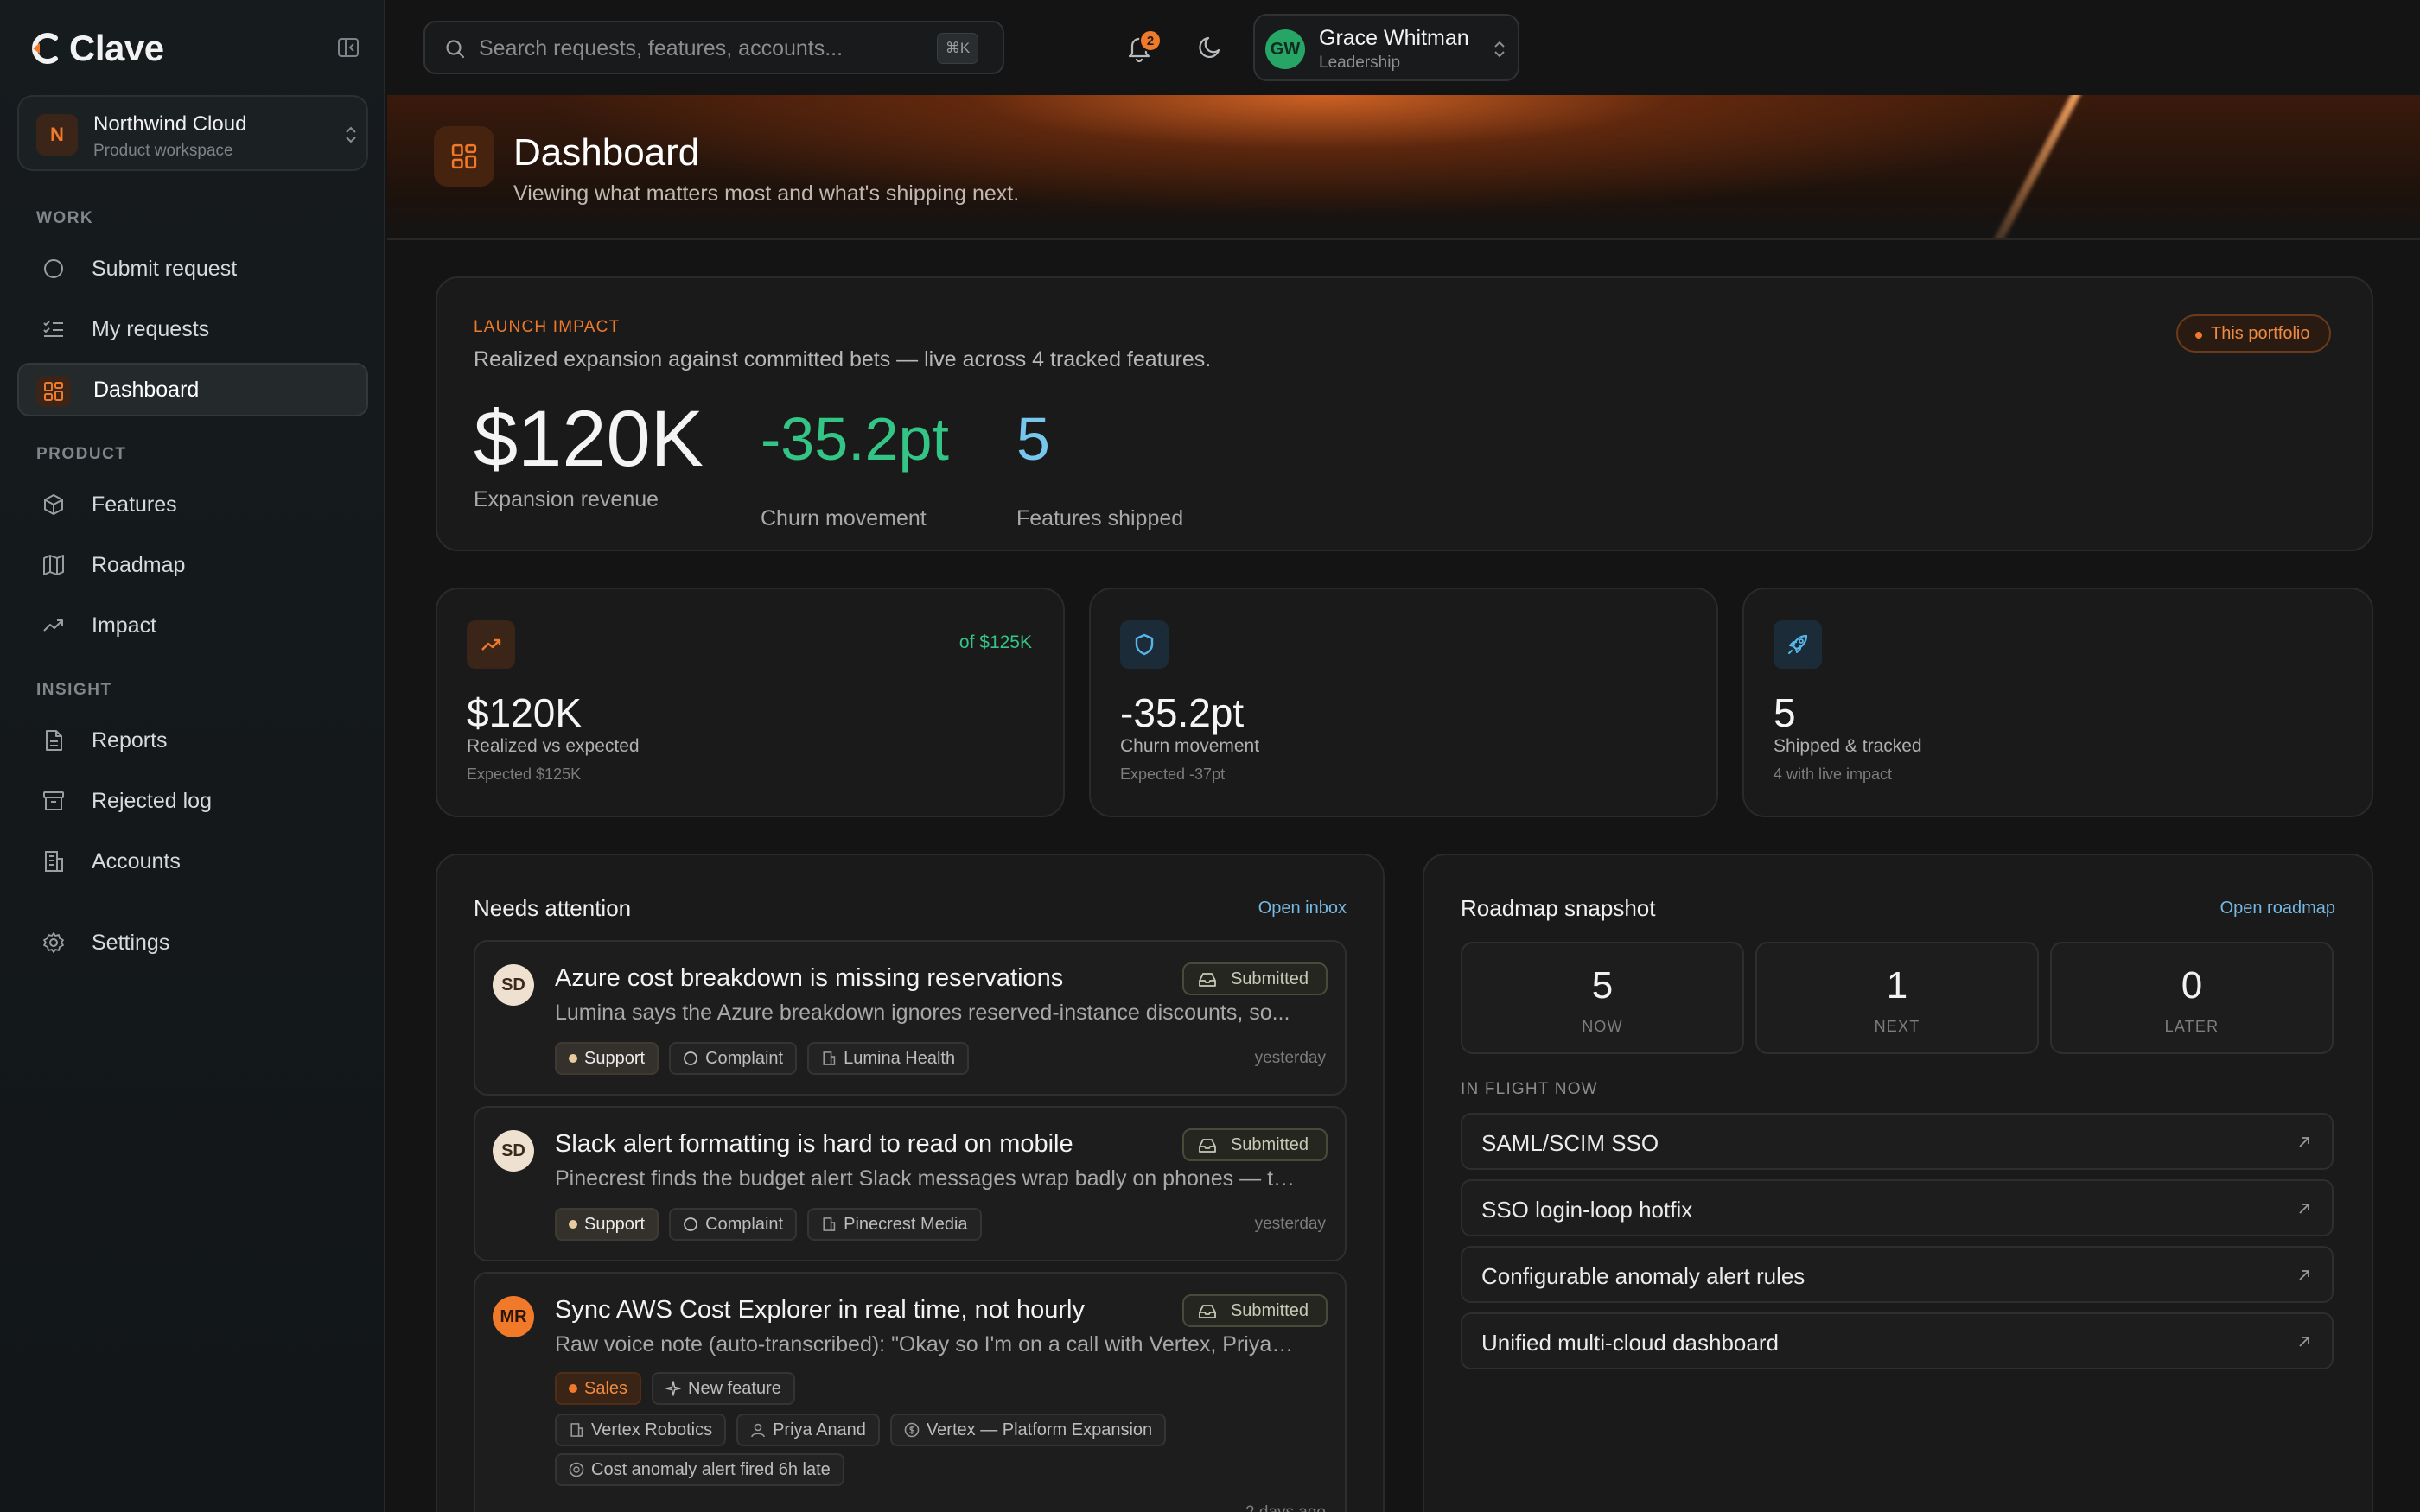 Image resolution: width=2420 pixels, height=1512 pixels. I want to click on in-flight-item: Unified multi-cloud dashboard, so click(1898, 1340).